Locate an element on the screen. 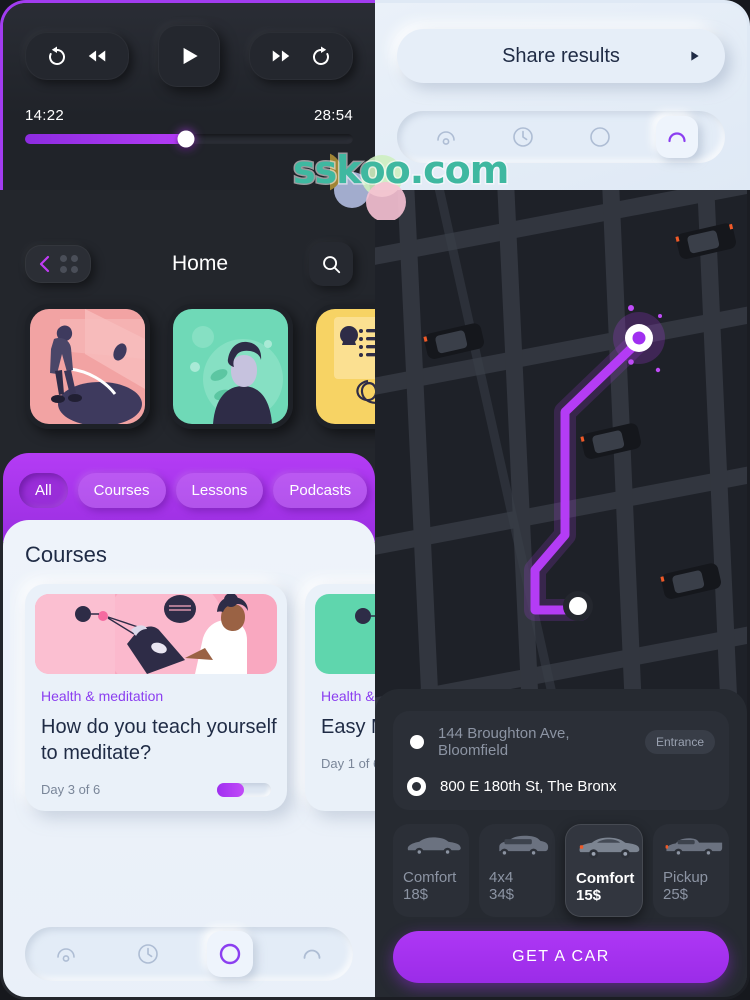 The width and height of the screenshot is (750, 1000). fast-forward-button is located at coordinates (281, 56).